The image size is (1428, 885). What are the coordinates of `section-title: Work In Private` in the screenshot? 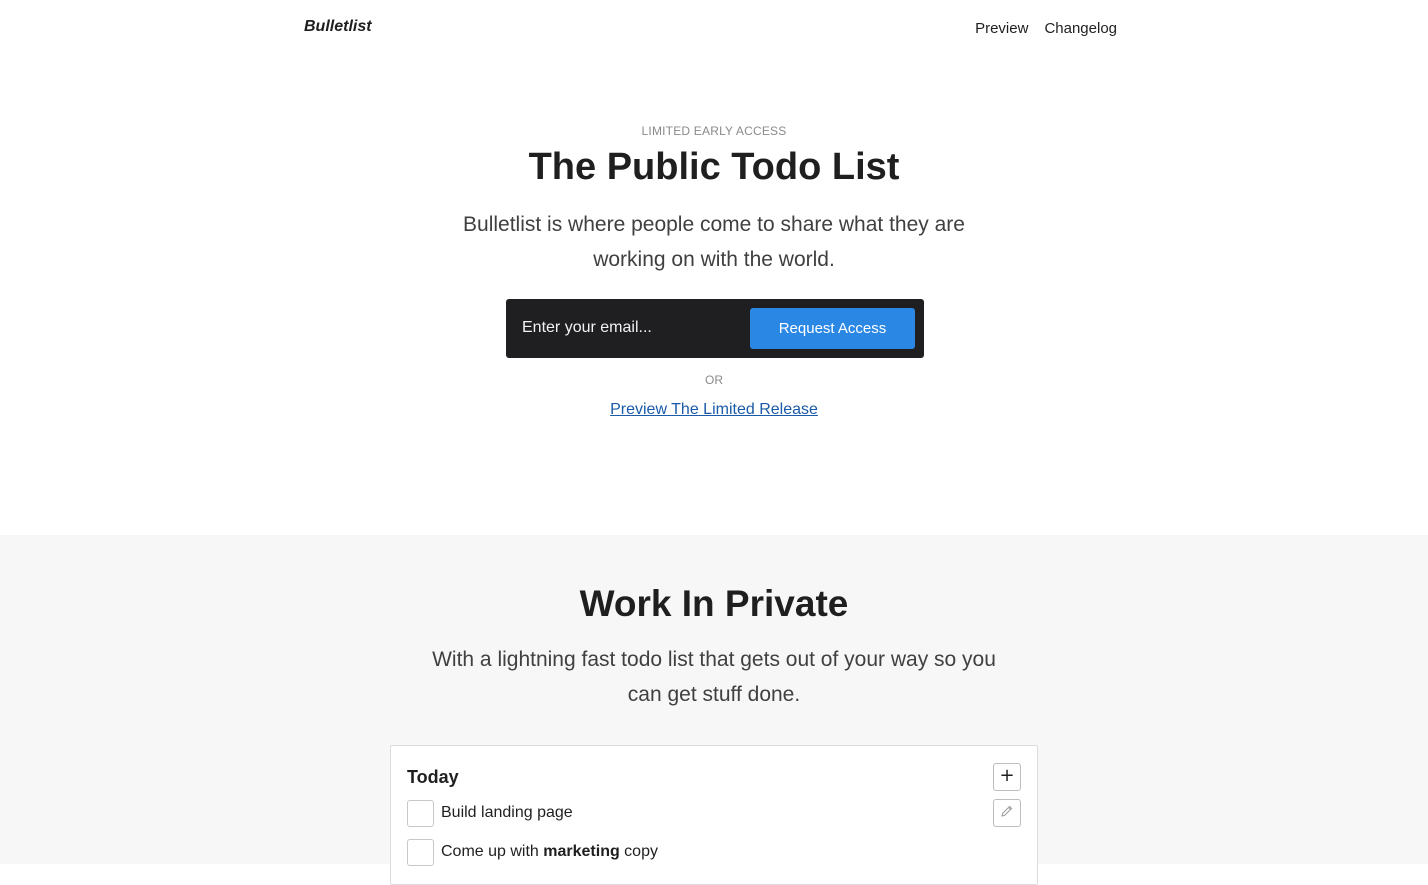 It's located at (714, 603).